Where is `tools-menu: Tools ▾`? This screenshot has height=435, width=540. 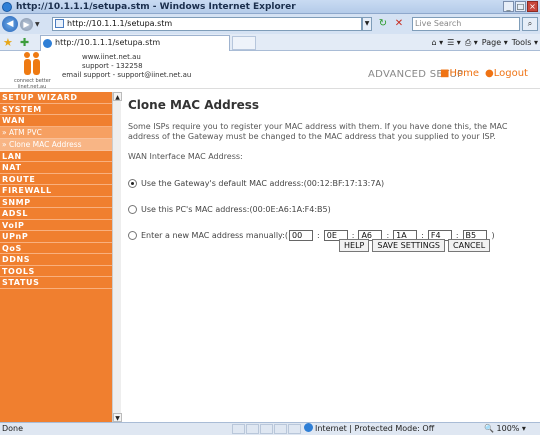
tools-menu: Tools ▾ is located at coordinates (525, 42).